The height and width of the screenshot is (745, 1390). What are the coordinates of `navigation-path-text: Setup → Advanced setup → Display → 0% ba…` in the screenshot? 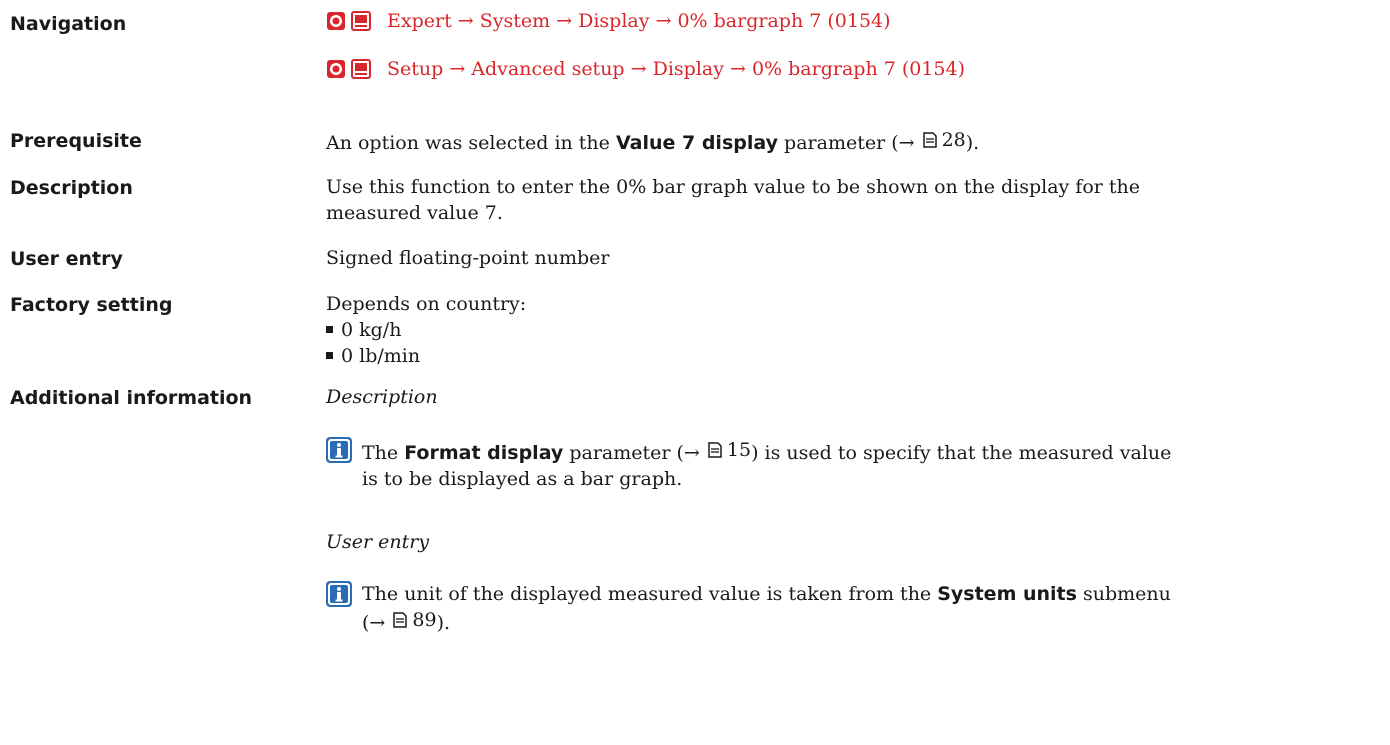 It's located at (676, 69).